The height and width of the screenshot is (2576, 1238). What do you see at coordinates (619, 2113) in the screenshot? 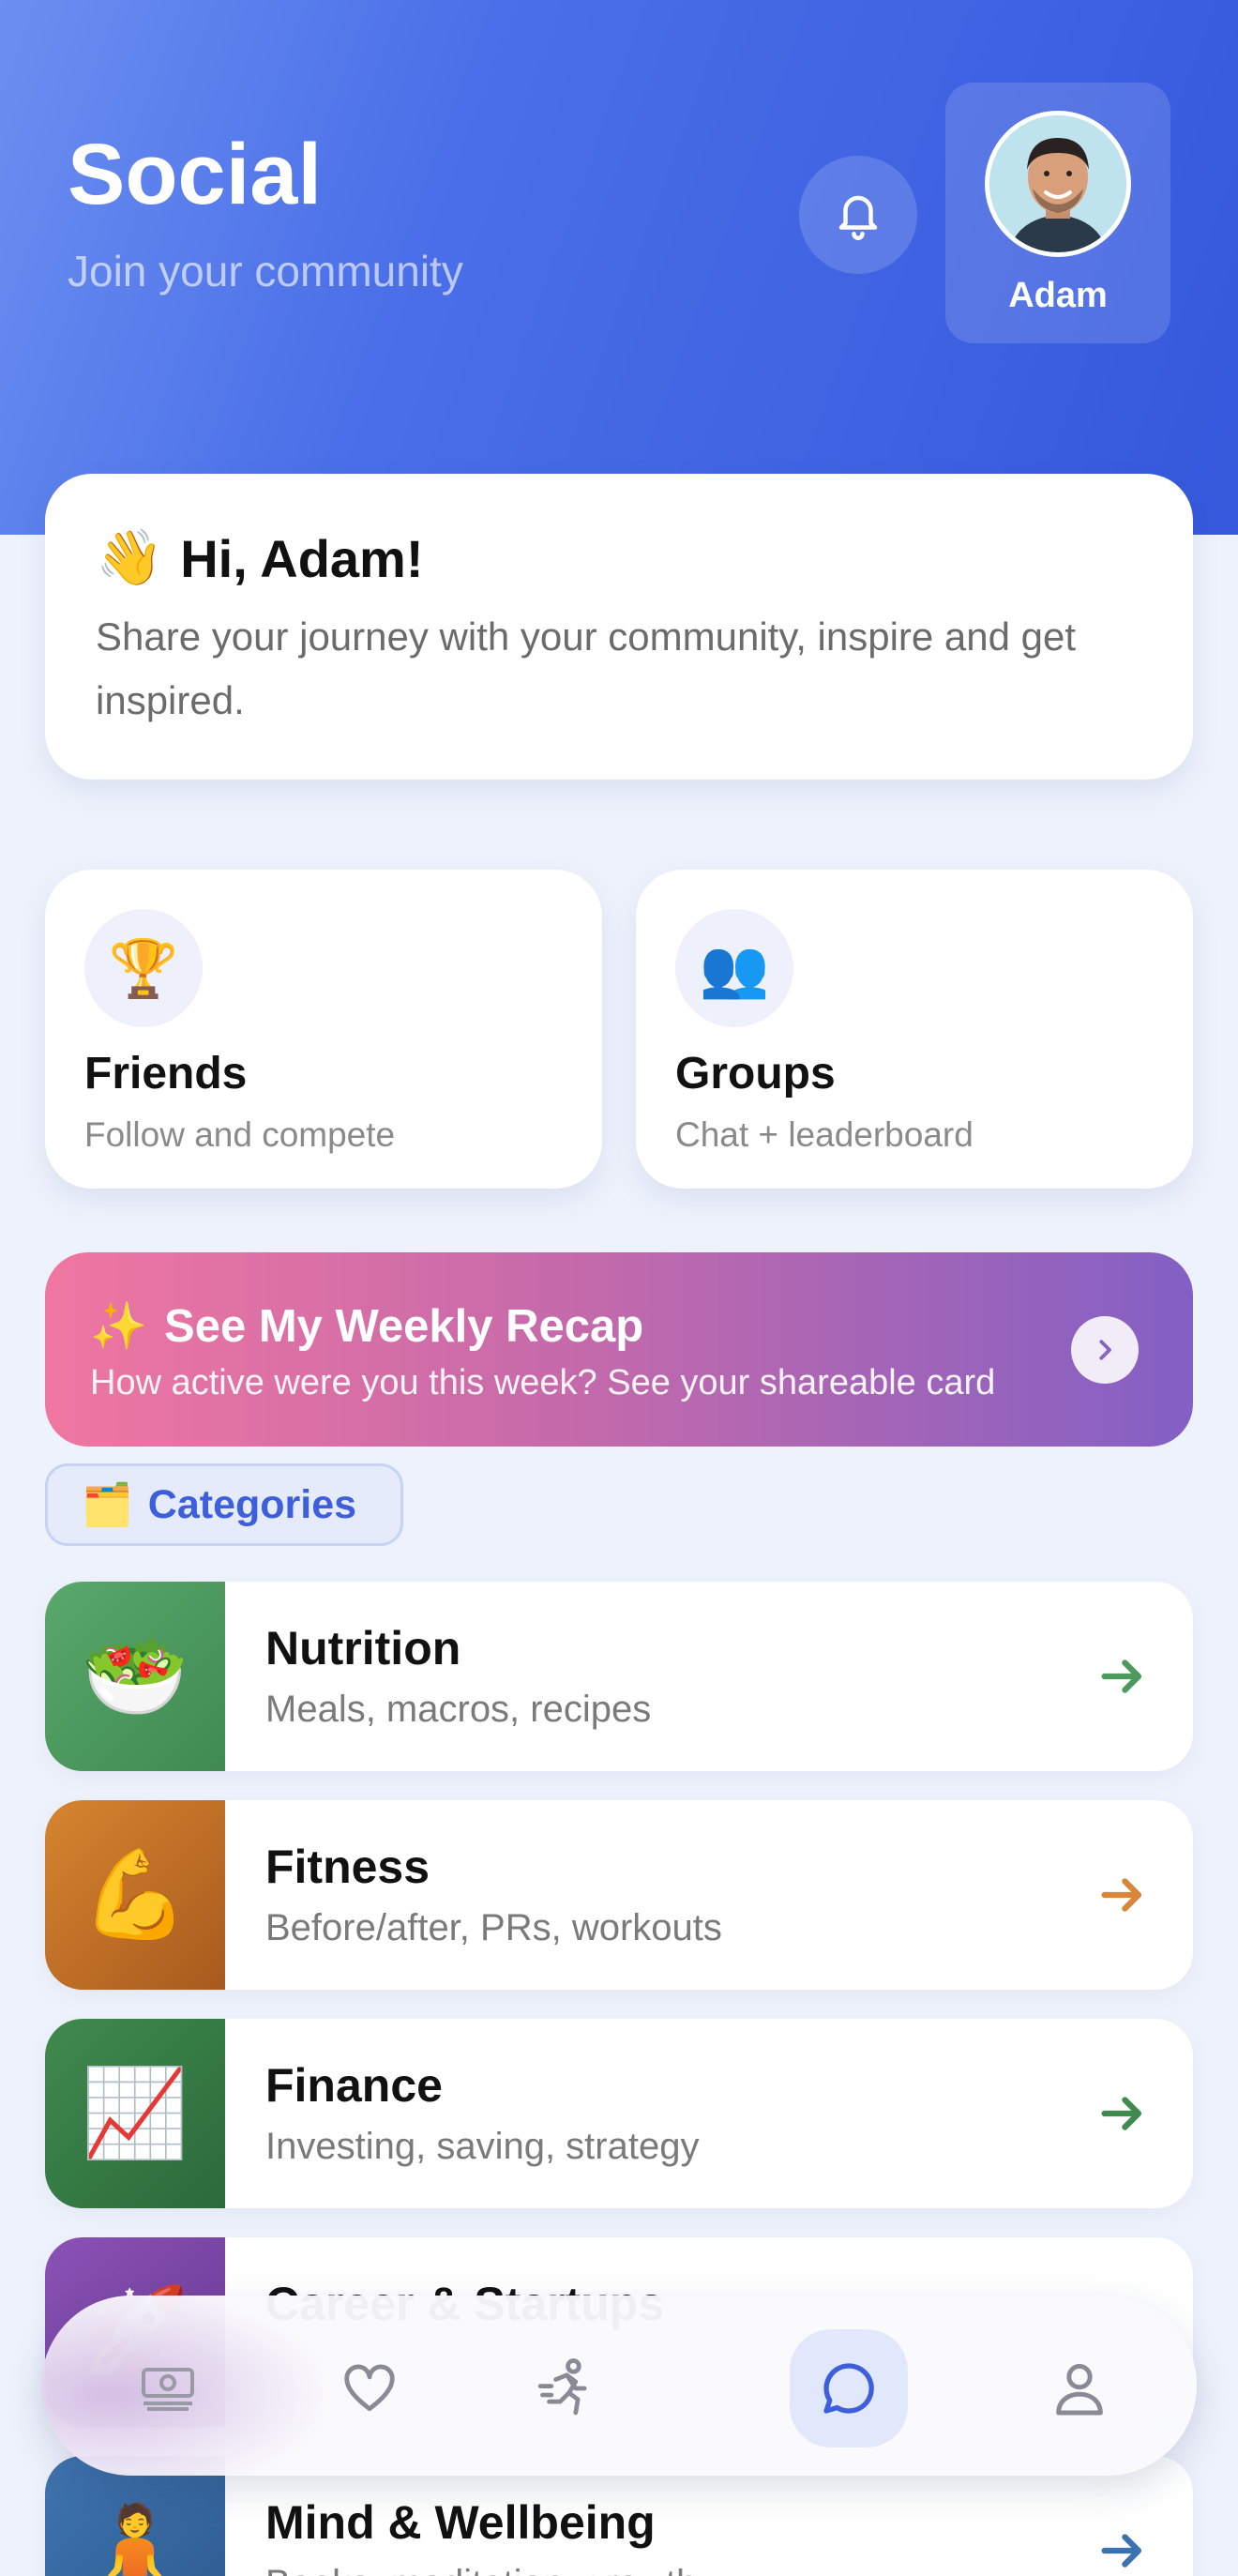
I see `category-finance: 📈 Finance Investing, saving, strategy` at bounding box center [619, 2113].